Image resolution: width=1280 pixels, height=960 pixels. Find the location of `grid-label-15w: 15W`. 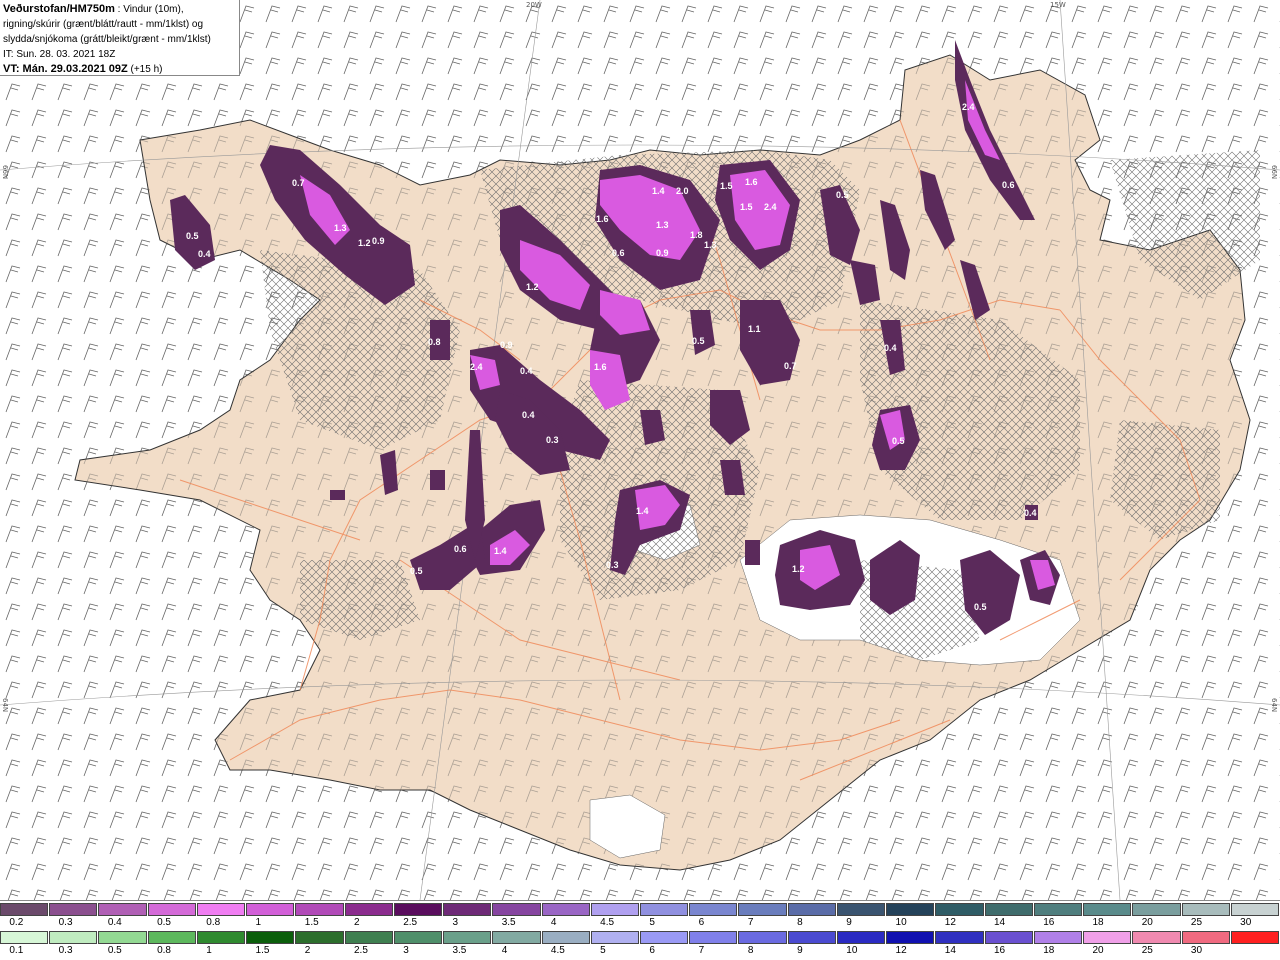

grid-label-15w: 15W is located at coordinates (1058, 5).